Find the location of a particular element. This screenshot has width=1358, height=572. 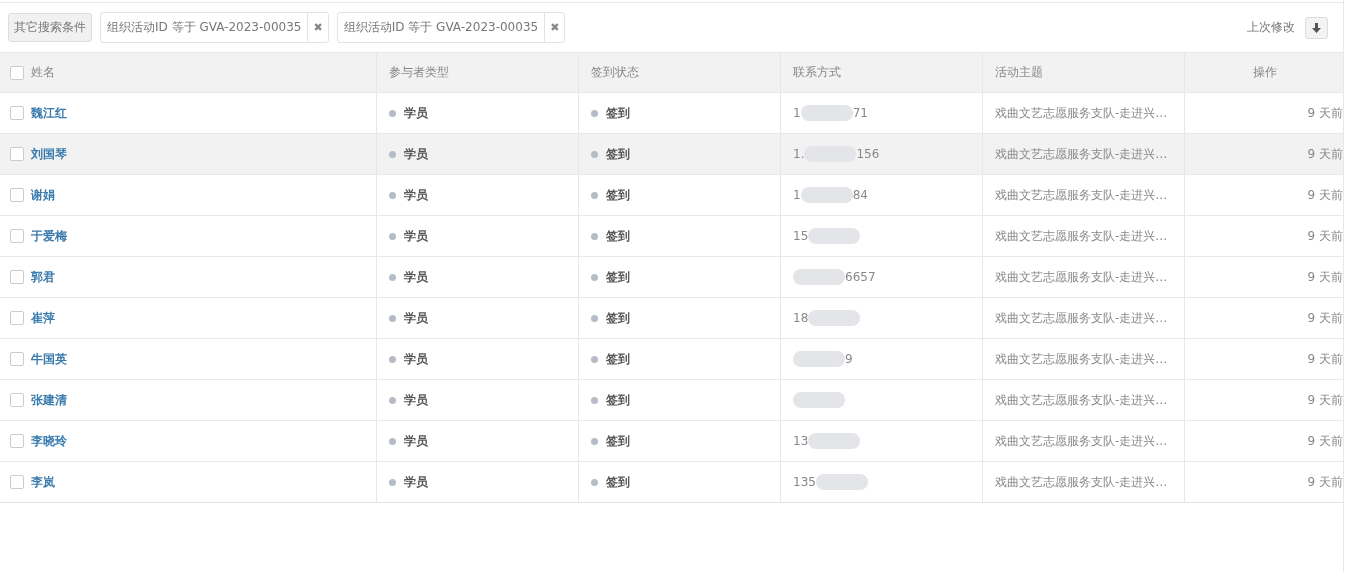

table-row: 张建清 学员 签到 戏曲文艺志愿服务支队-走进兴… 9 天前 is located at coordinates (671, 399).